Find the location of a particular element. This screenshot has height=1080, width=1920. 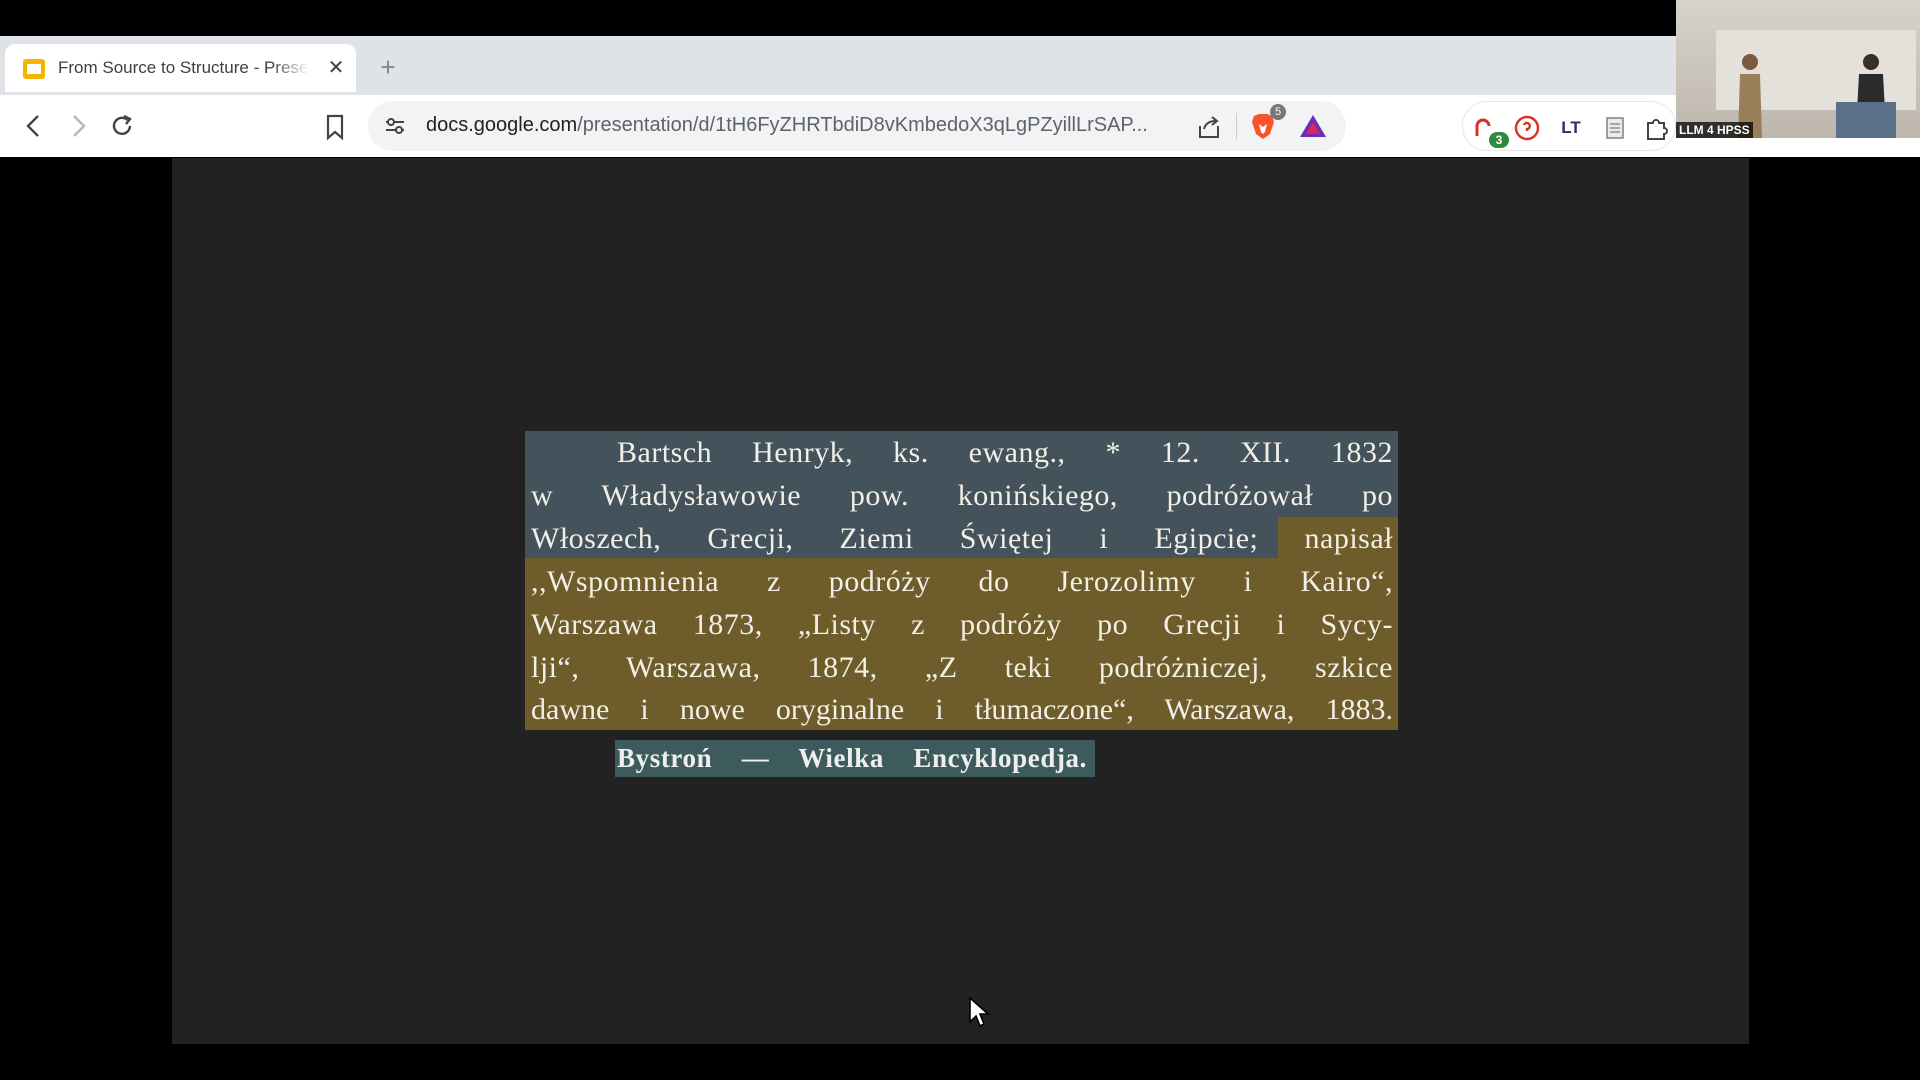

reader-mode-icon is located at coordinates (1615, 128).